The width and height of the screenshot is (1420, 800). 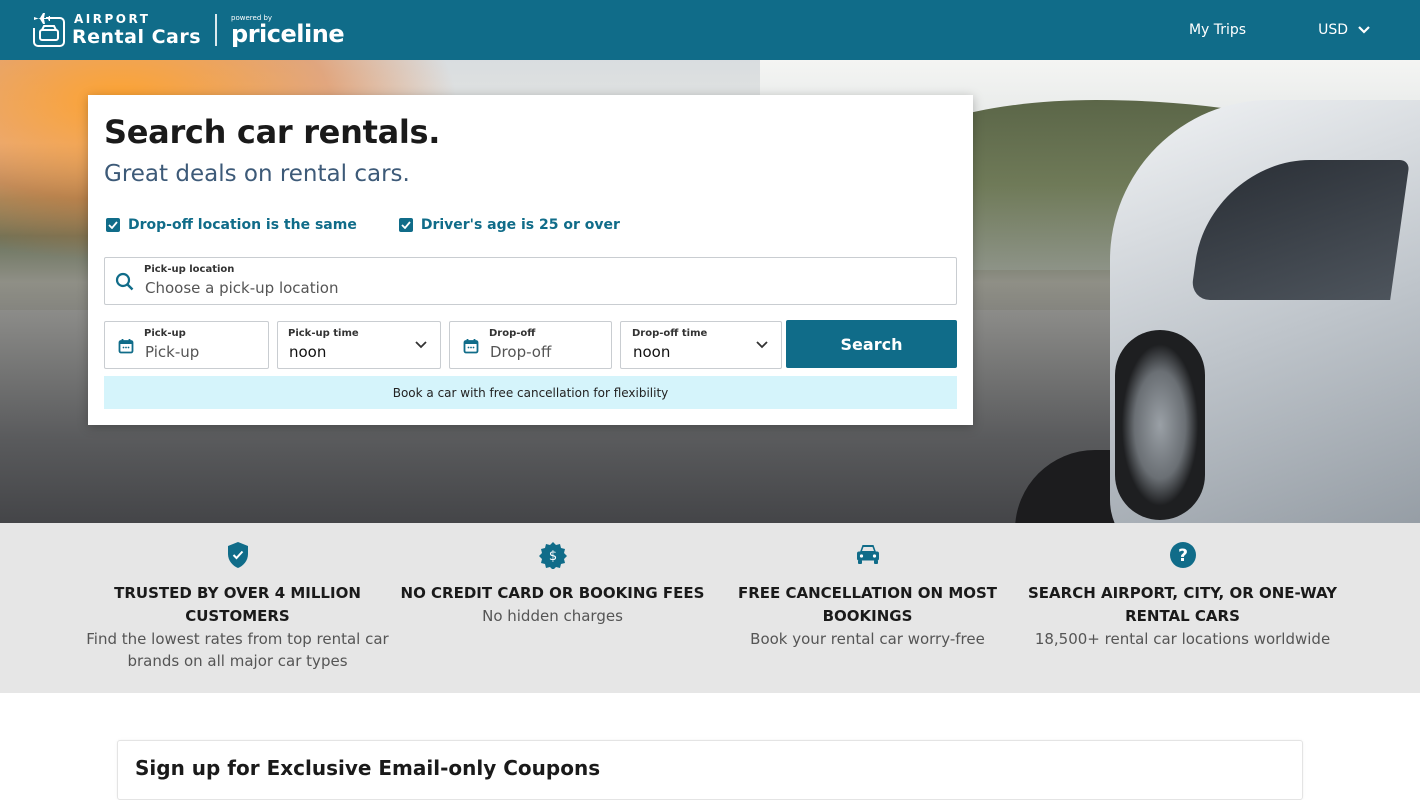 I want to click on priceline-logo: powered by priceline, so click(x=288, y=31).